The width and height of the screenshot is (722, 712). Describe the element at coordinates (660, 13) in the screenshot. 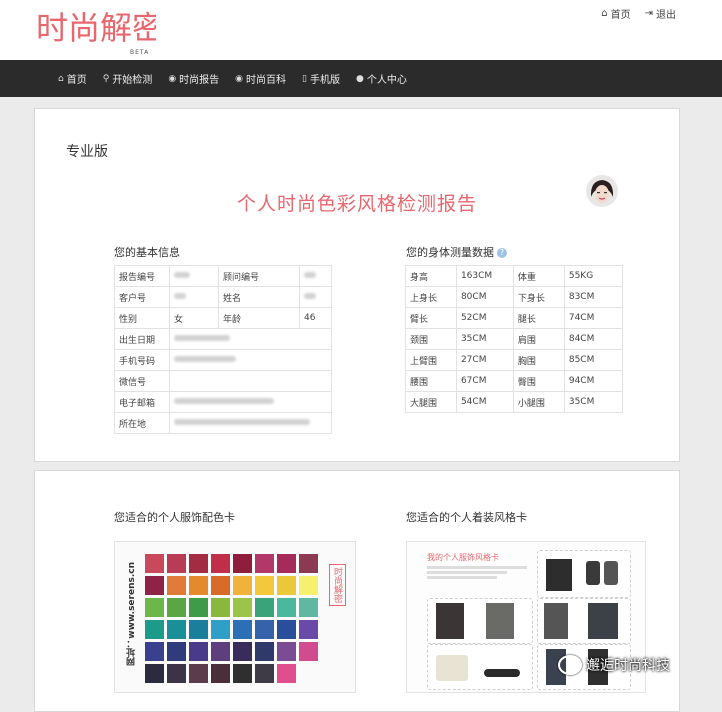

I see `logout-link: ⇥ 退出` at that location.